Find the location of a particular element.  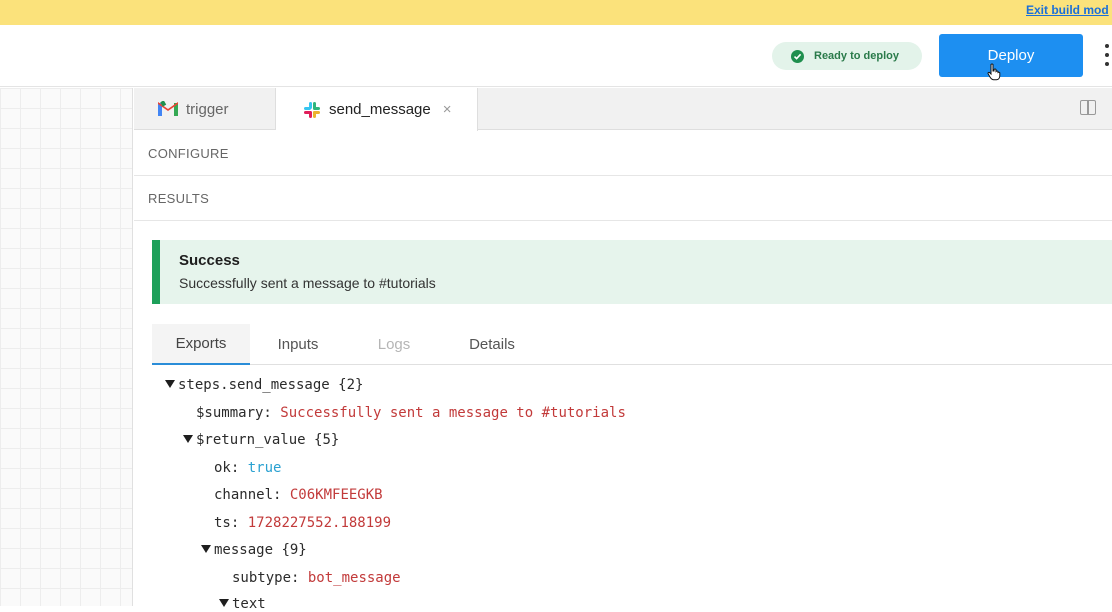

tree-leaf-subtype: subtype: bot_message is located at coordinates (316, 578).